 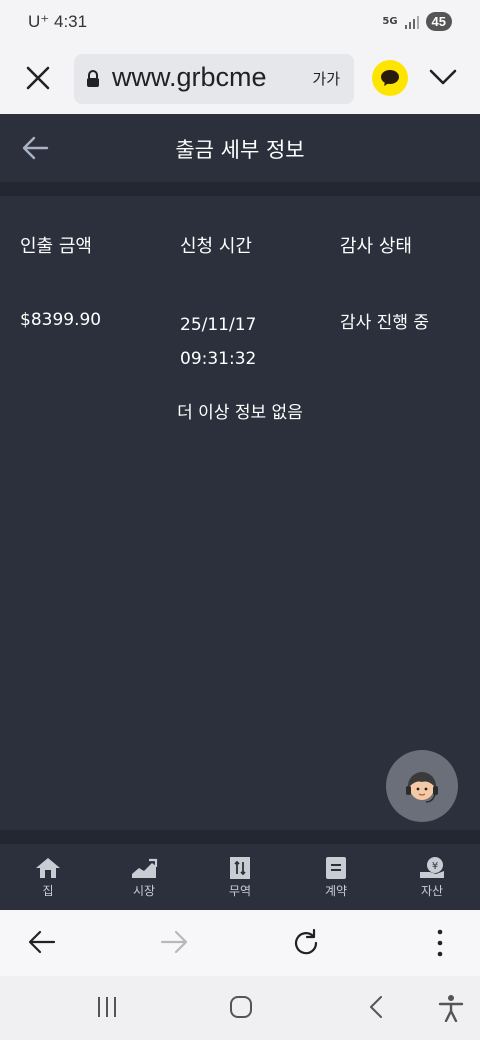 I want to click on header-request-time: 신청 시간, so click(x=216, y=246).